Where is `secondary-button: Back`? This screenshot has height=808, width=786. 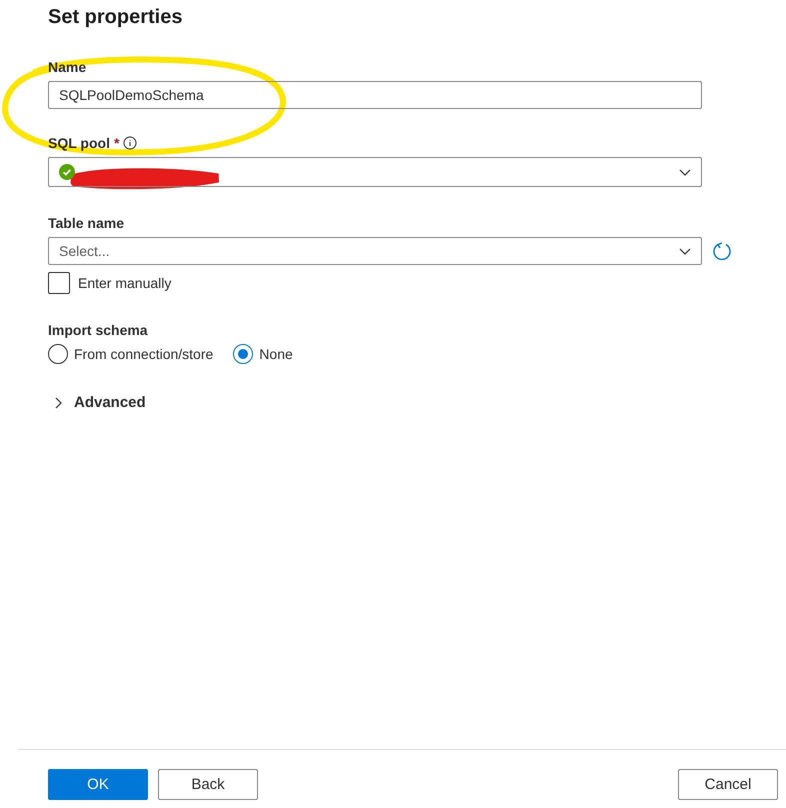
secondary-button: Back is located at coordinates (208, 784).